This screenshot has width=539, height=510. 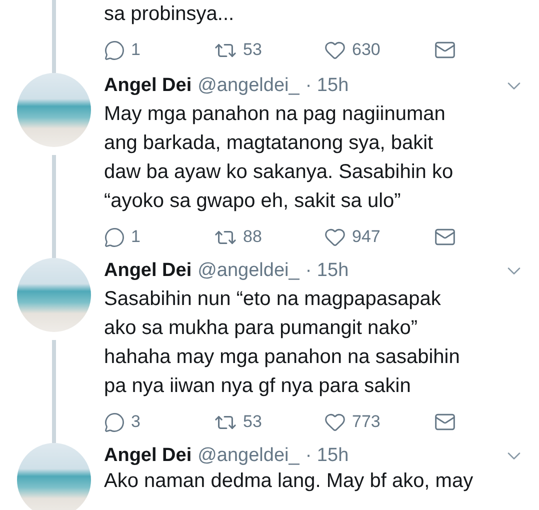 What do you see at coordinates (289, 481) in the screenshot?
I see `tweet-text: Ako naman dedma lang. May bf ako, may` at bounding box center [289, 481].